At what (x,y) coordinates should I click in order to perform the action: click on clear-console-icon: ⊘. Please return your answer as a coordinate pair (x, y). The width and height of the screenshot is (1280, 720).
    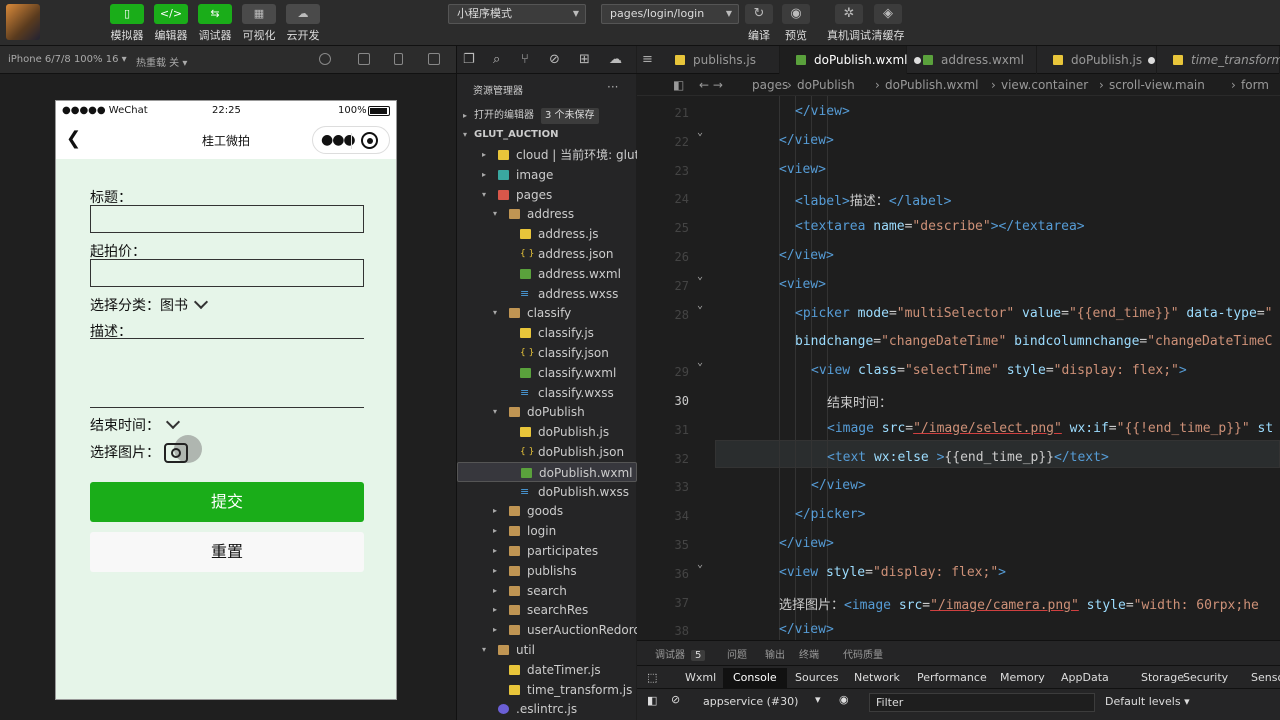
    Looking at the image, I should click on (675, 699).